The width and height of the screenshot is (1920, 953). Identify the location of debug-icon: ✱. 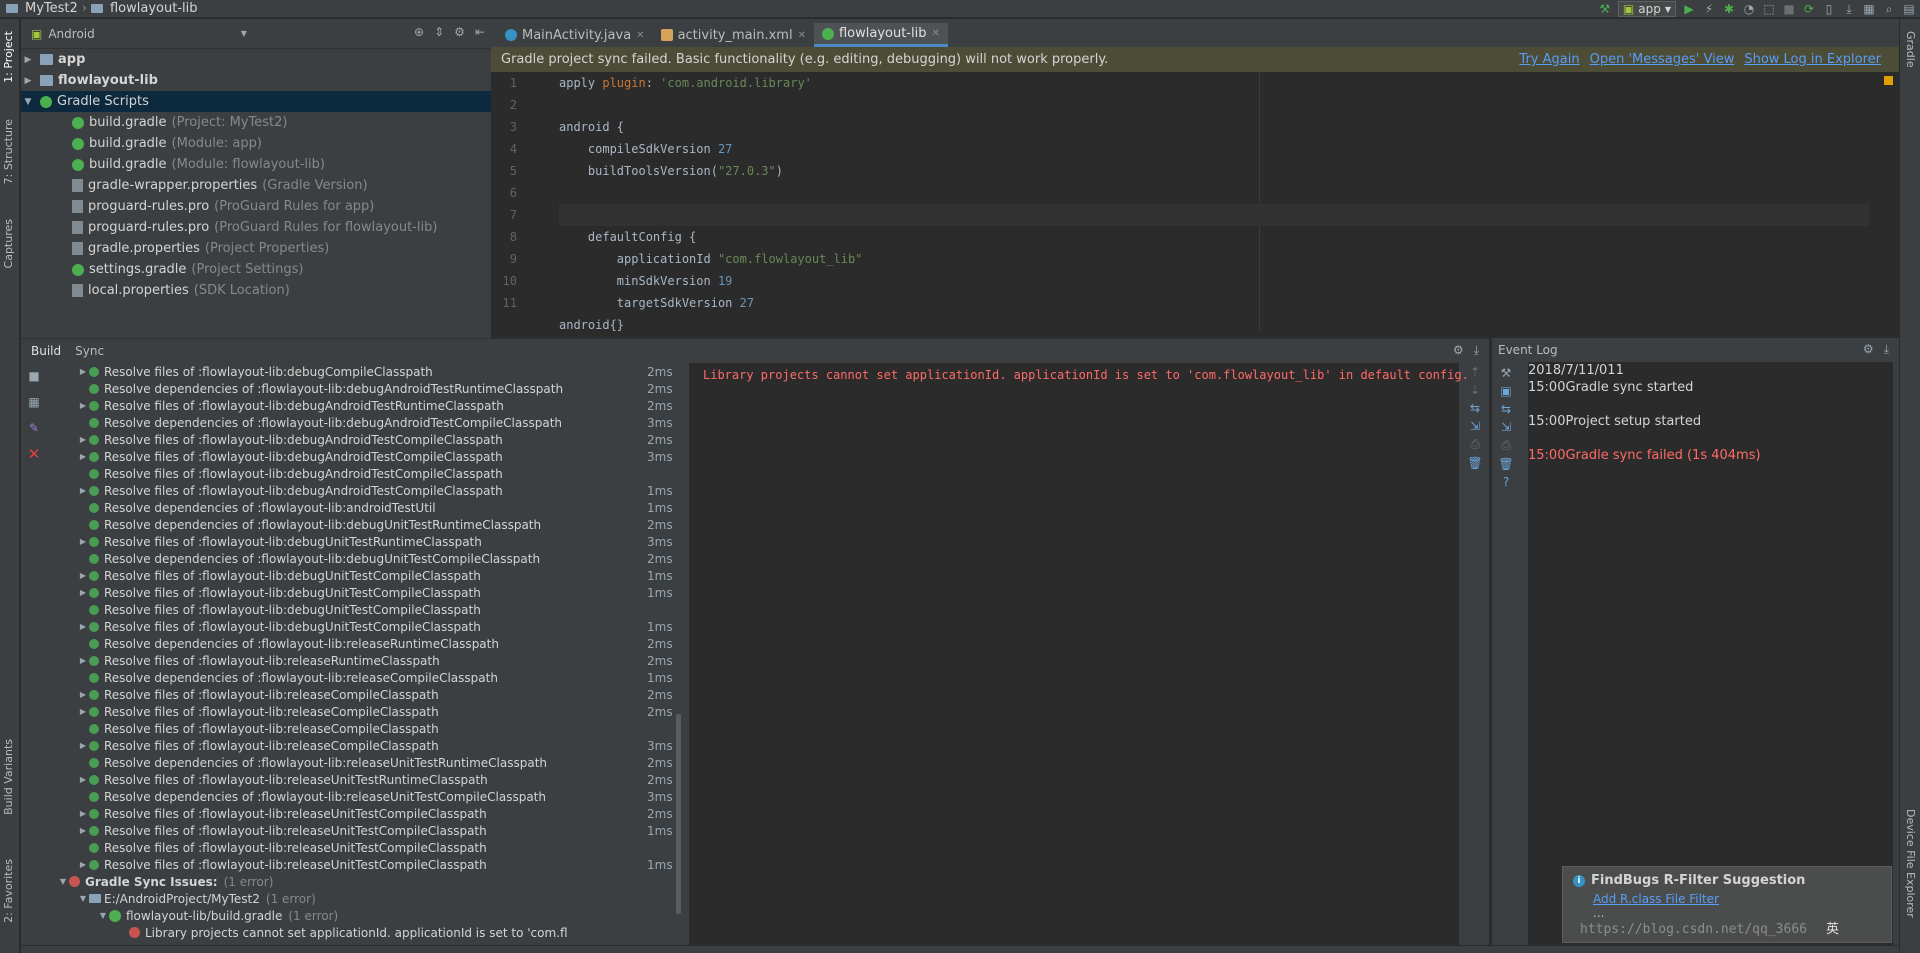
(1729, 9).